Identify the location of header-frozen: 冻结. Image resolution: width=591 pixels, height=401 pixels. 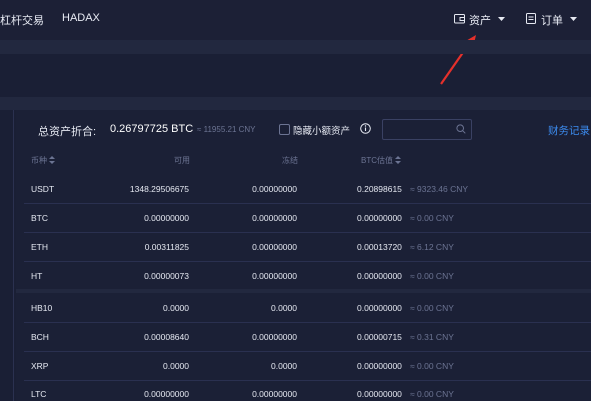
(290, 160).